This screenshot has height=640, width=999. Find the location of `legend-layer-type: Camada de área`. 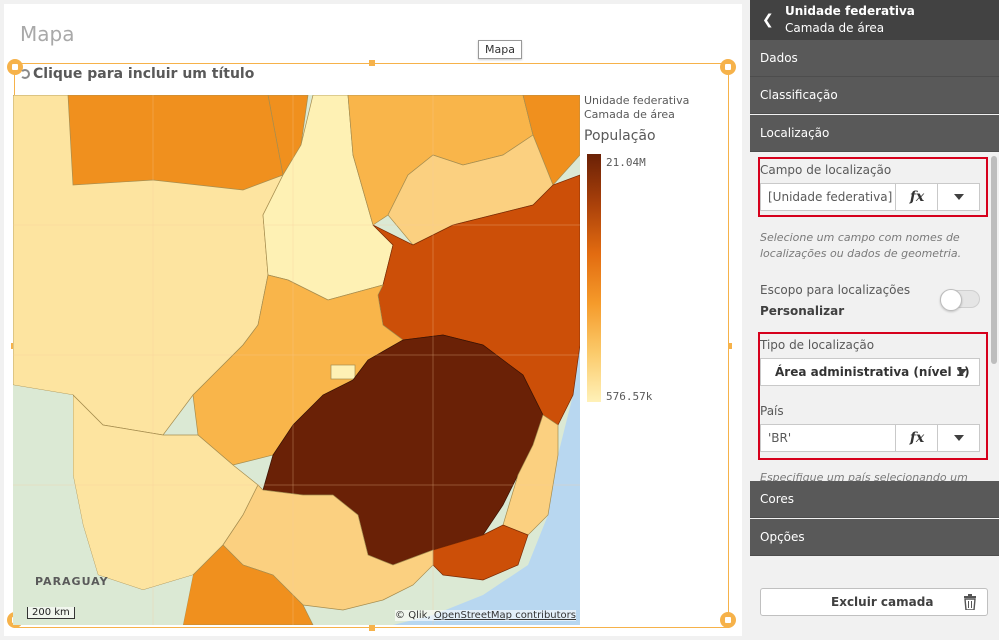

legend-layer-type: Camada de área is located at coordinates (629, 114).